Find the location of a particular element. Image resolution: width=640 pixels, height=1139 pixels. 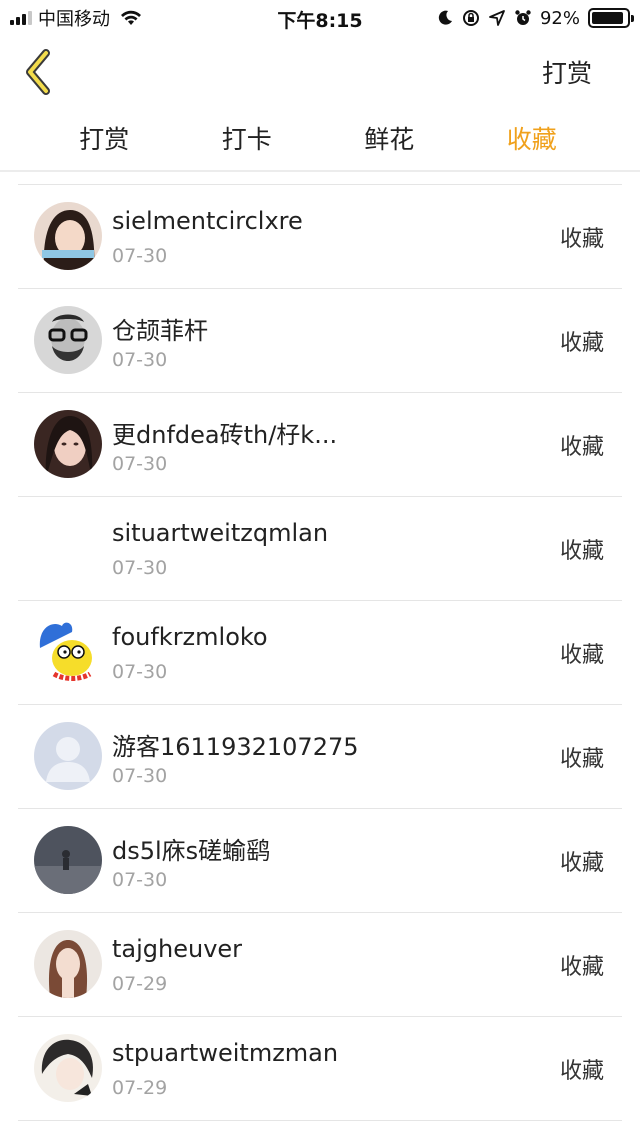

dark-scene-avatar is located at coordinates (68, 860).